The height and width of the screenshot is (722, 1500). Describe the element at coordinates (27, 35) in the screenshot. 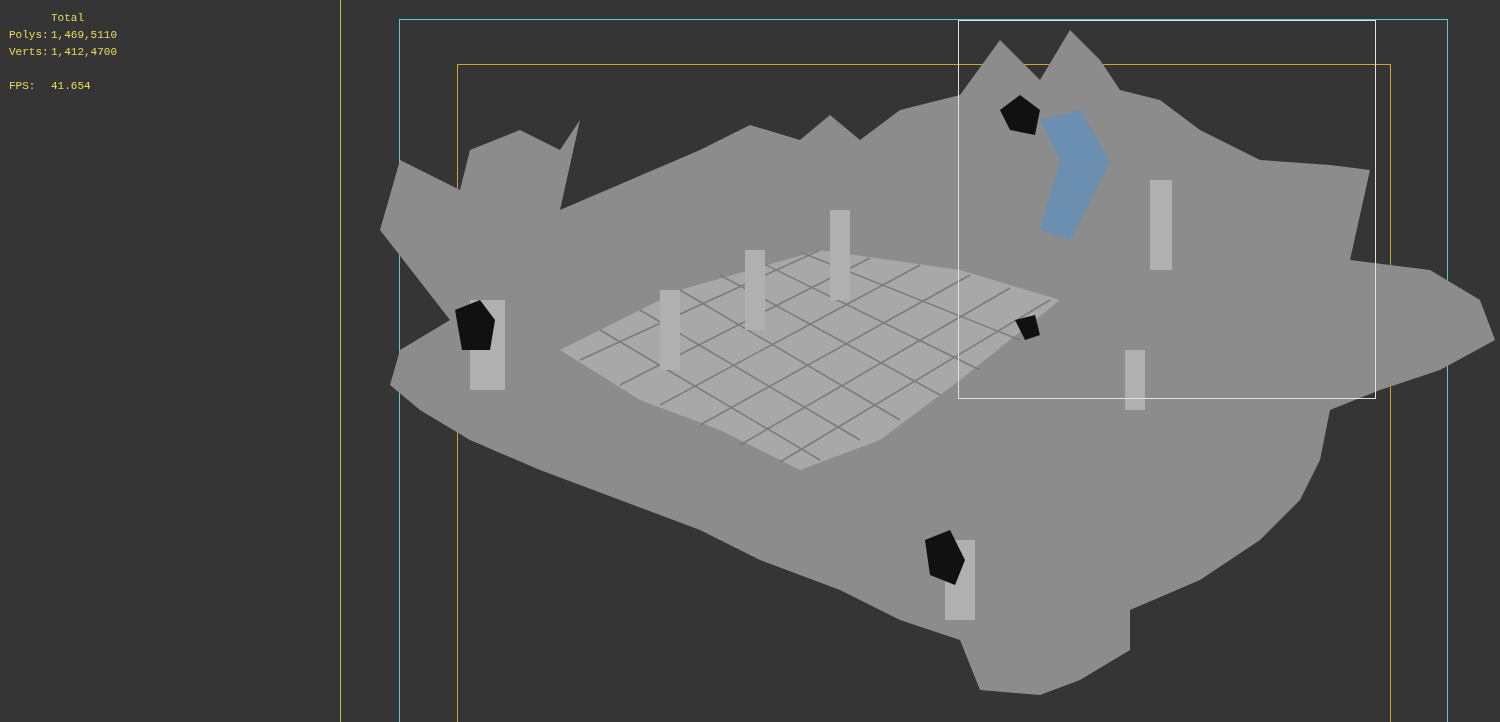

I see `stat-label: Polys:` at that location.